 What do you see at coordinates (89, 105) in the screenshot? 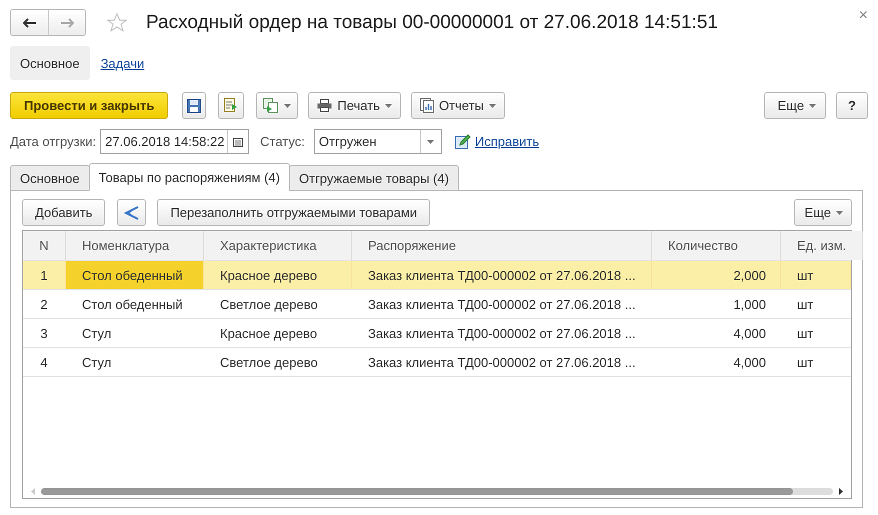
I see `post-and-close-button: Провести и закрыть` at bounding box center [89, 105].